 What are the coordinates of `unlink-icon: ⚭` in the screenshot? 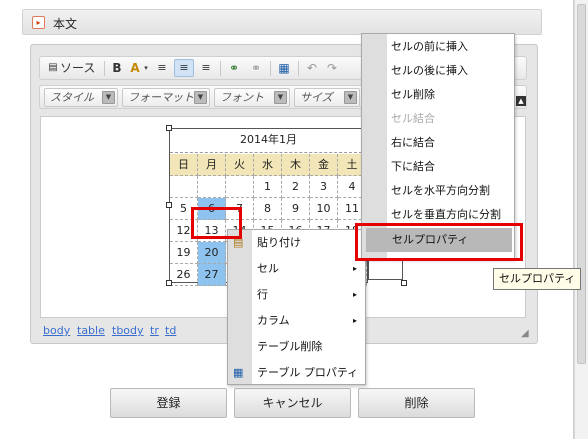 It's located at (256, 68).